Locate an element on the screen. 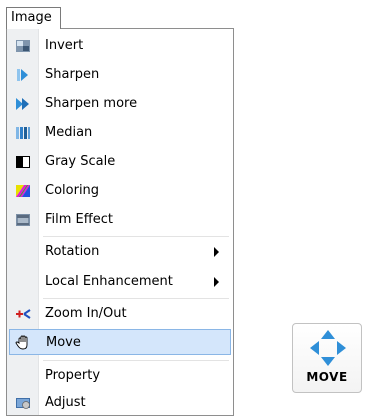 This screenshot has height=416, width=387. menu-item-property: Property is located at coordinates (120, 376).